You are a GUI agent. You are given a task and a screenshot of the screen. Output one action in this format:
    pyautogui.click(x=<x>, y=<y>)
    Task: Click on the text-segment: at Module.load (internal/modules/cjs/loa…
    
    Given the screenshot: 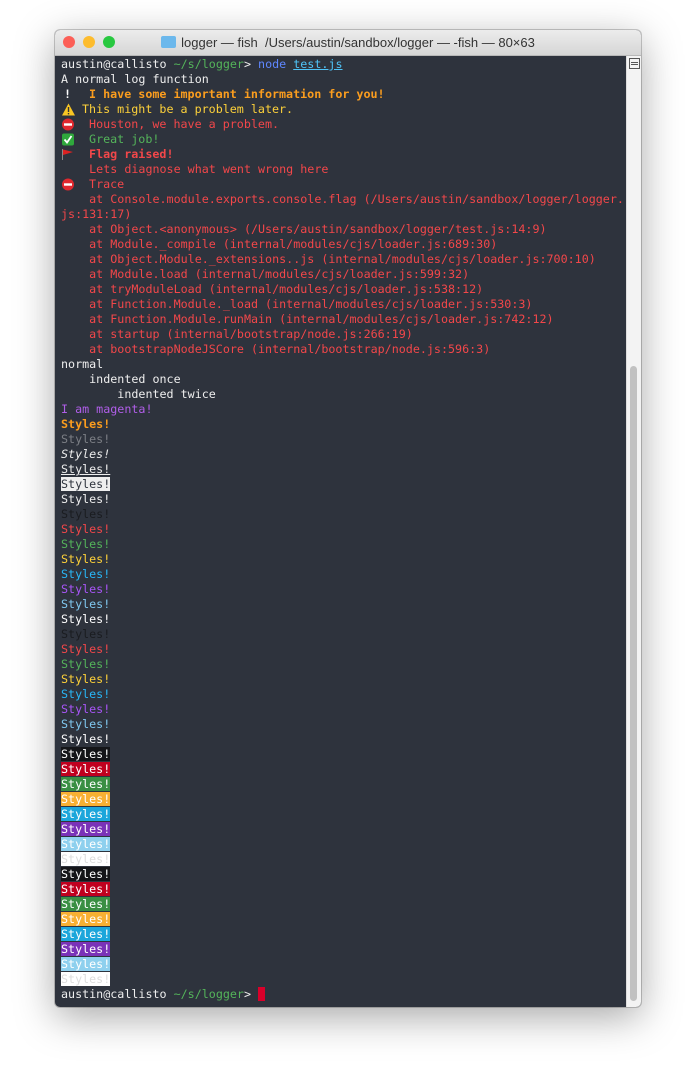 What is the action you would take?
    pyautogui.click(x=265, y=274)
    